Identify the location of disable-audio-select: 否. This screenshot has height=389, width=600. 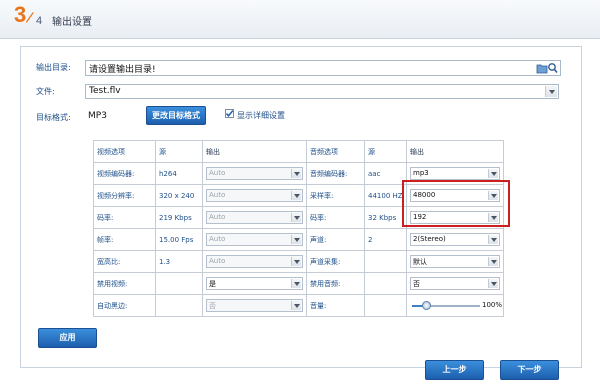
(455, 283).